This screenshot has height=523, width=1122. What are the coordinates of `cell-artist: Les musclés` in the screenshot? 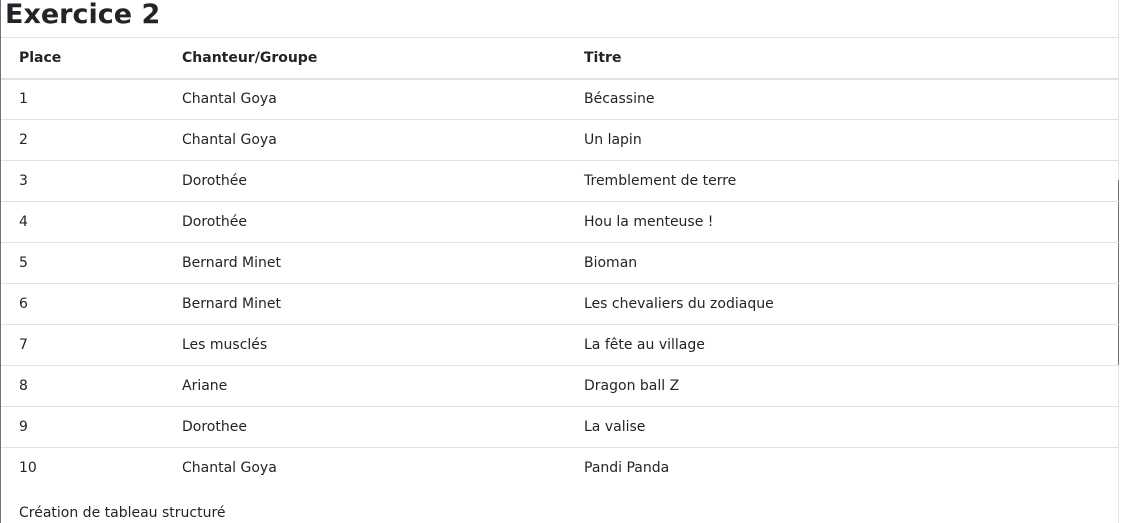 It's located at (365, 345).